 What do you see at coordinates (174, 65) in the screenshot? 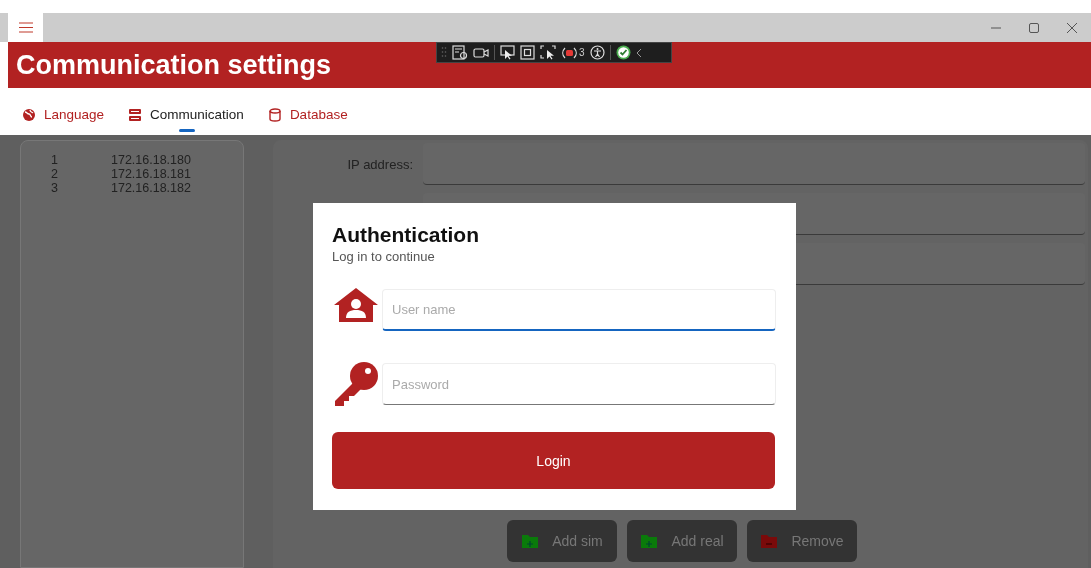
I see `page-title: Communication settings` at bounding box center [174, 65].